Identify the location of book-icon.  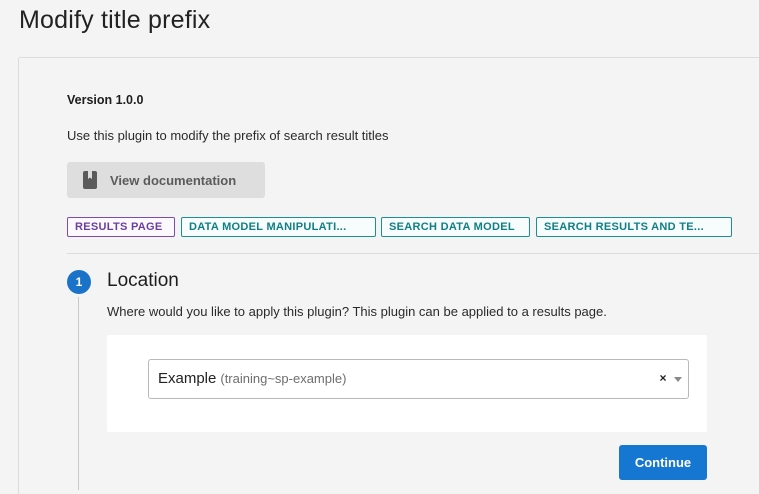
(90, 180).